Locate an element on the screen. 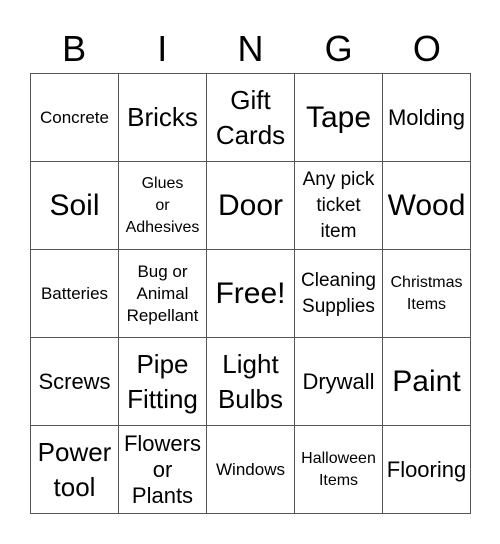 The height and width of the screenshot is (544, 500). bingo-cell-label: Christmas Items is located at coordinates (426, 293).